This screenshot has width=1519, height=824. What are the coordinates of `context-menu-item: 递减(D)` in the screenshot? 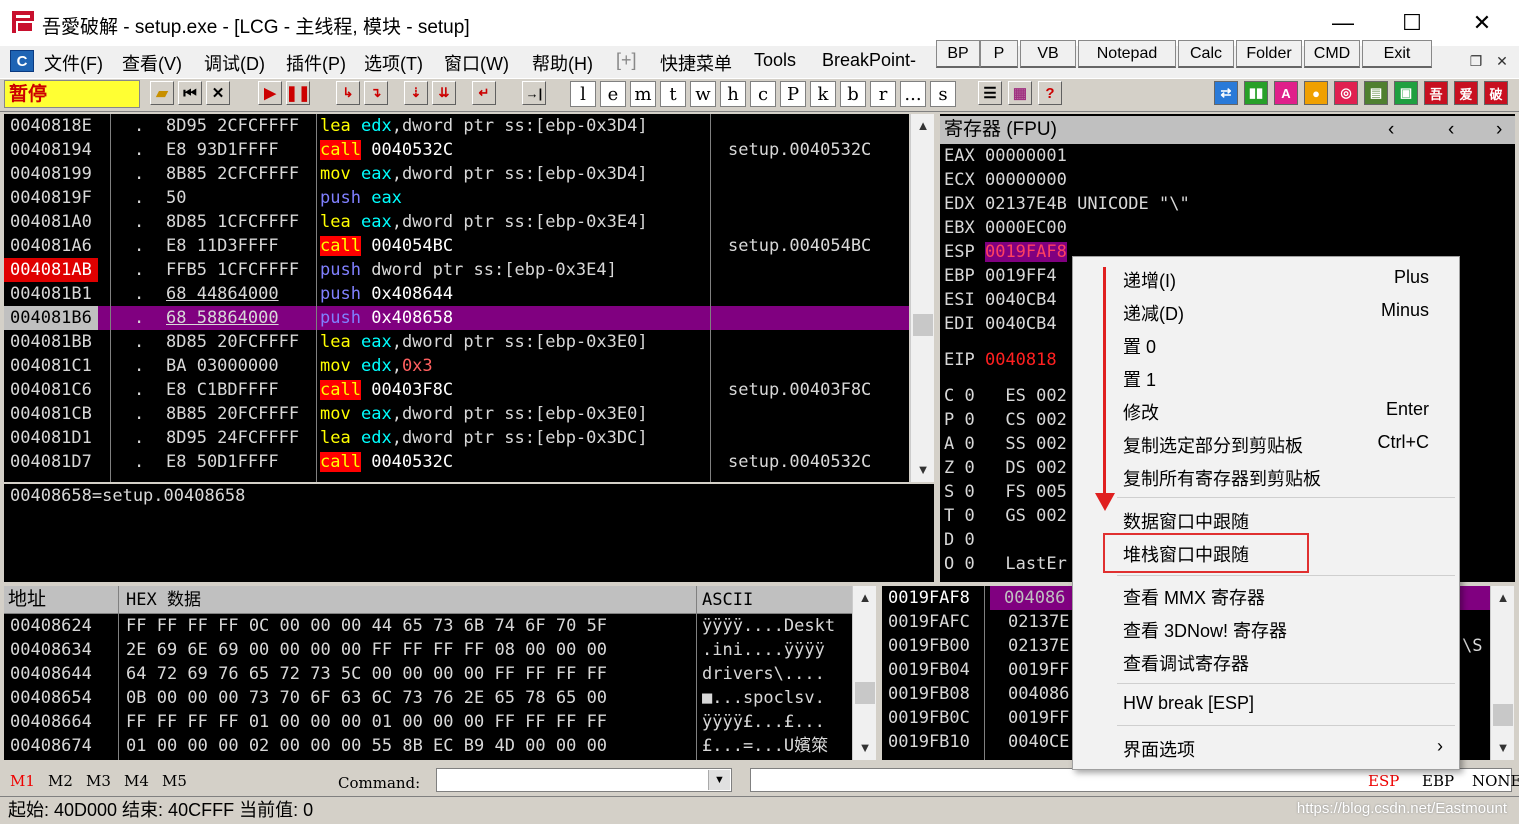 It's located at (1153, 313).